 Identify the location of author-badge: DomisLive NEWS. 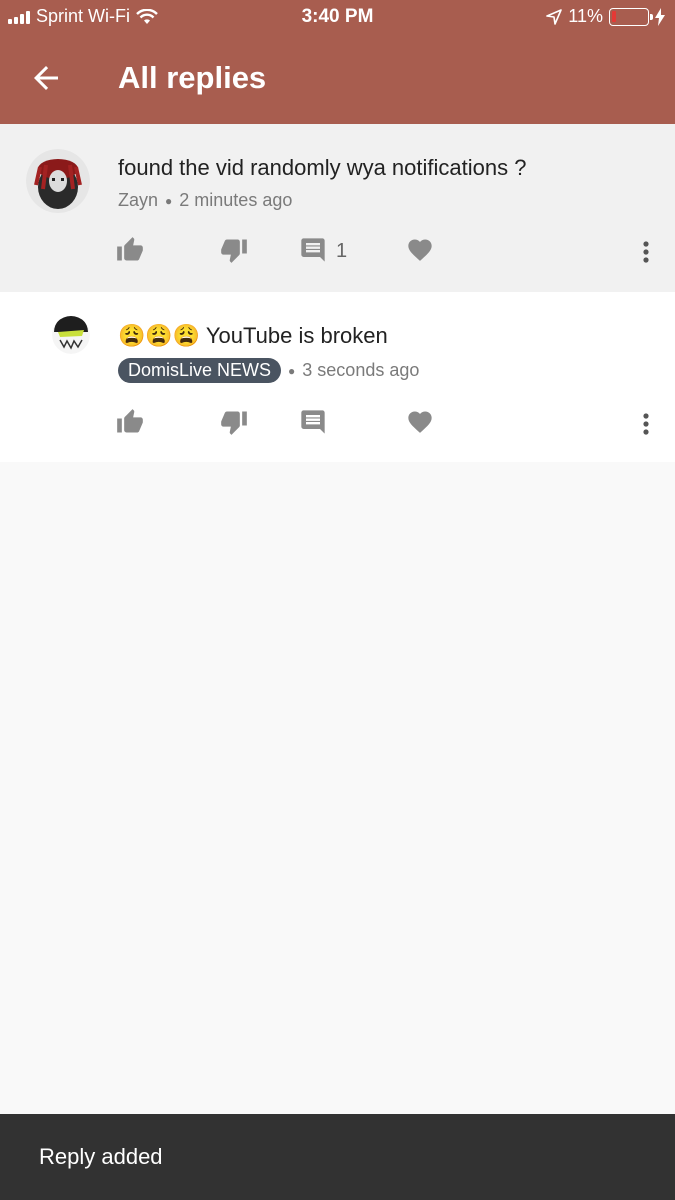
(200, 370).